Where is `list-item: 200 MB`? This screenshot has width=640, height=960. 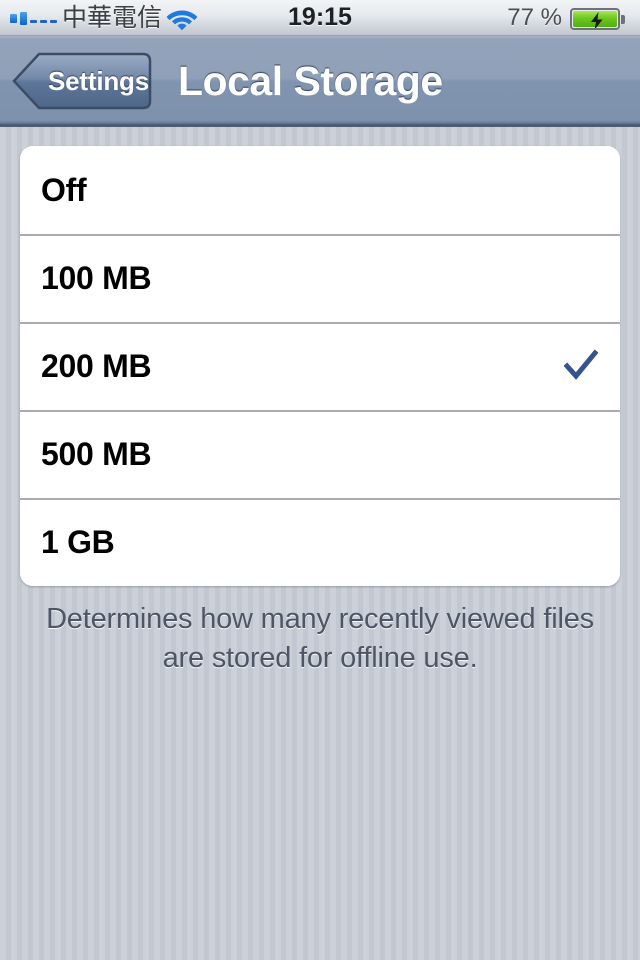 list-item: 200 MB is located at coordinates (320, 366).